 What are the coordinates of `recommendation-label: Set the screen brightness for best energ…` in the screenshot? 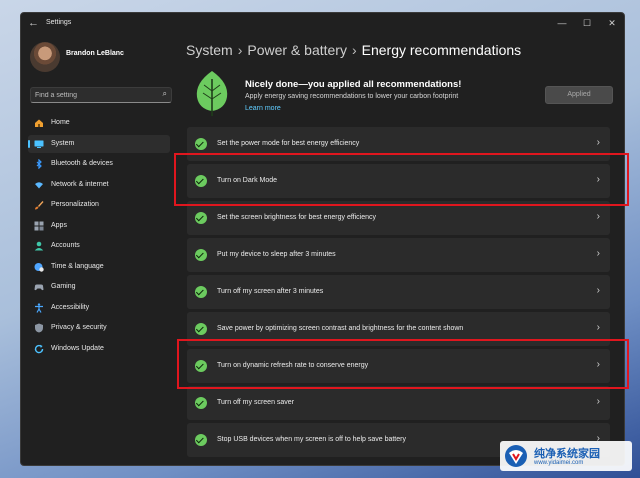 It's located at (297, 217).